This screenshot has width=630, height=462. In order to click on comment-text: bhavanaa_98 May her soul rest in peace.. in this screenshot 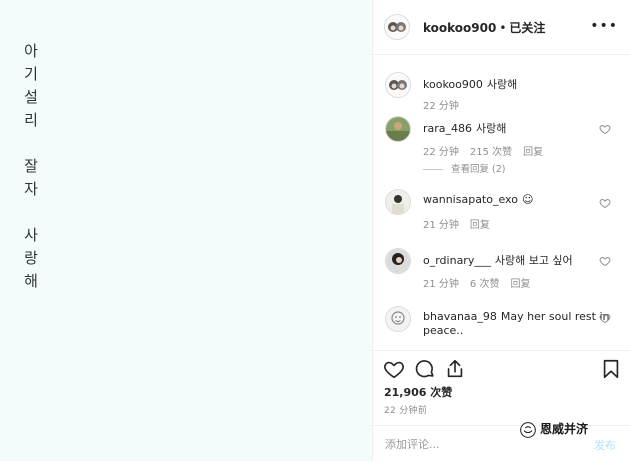, I will do `click(516, 324)`.